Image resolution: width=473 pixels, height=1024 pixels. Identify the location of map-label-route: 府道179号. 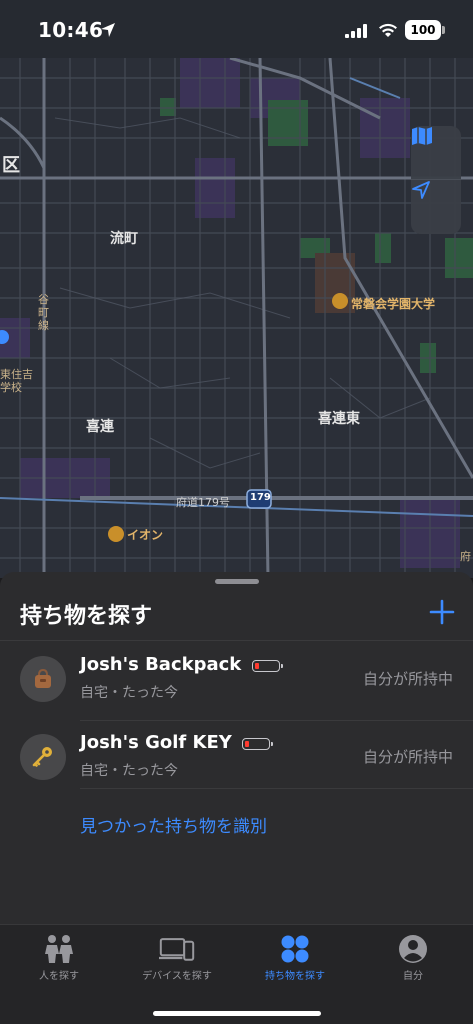
(203, 502).